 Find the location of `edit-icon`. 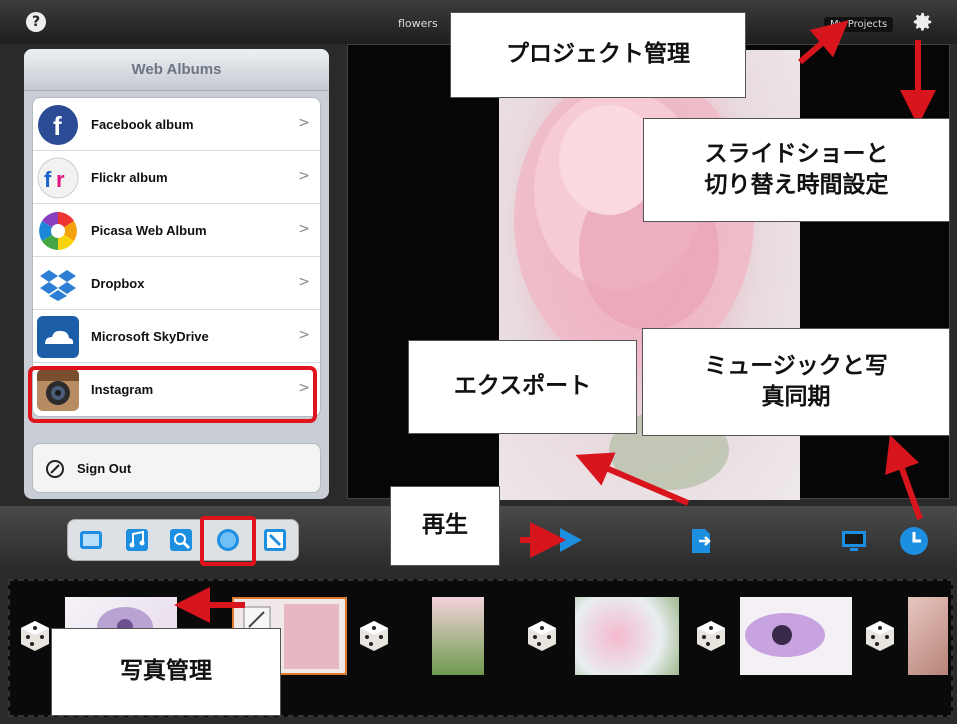

edit-icon is located at coordinates (275, 540).